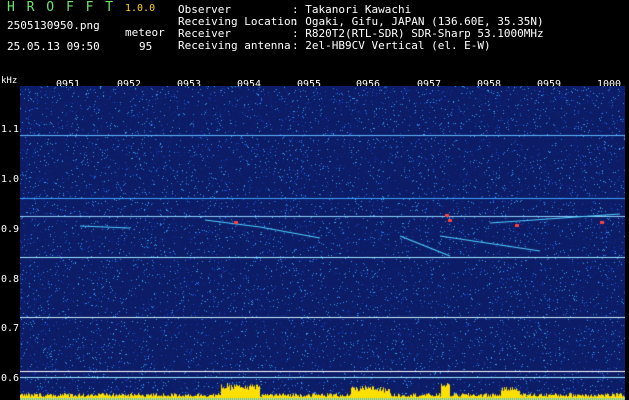 The image size is (629, 400). Describe the element at coordinates (140, 8) in the screenshot. I see `app-version: 1.0.0` at that location.